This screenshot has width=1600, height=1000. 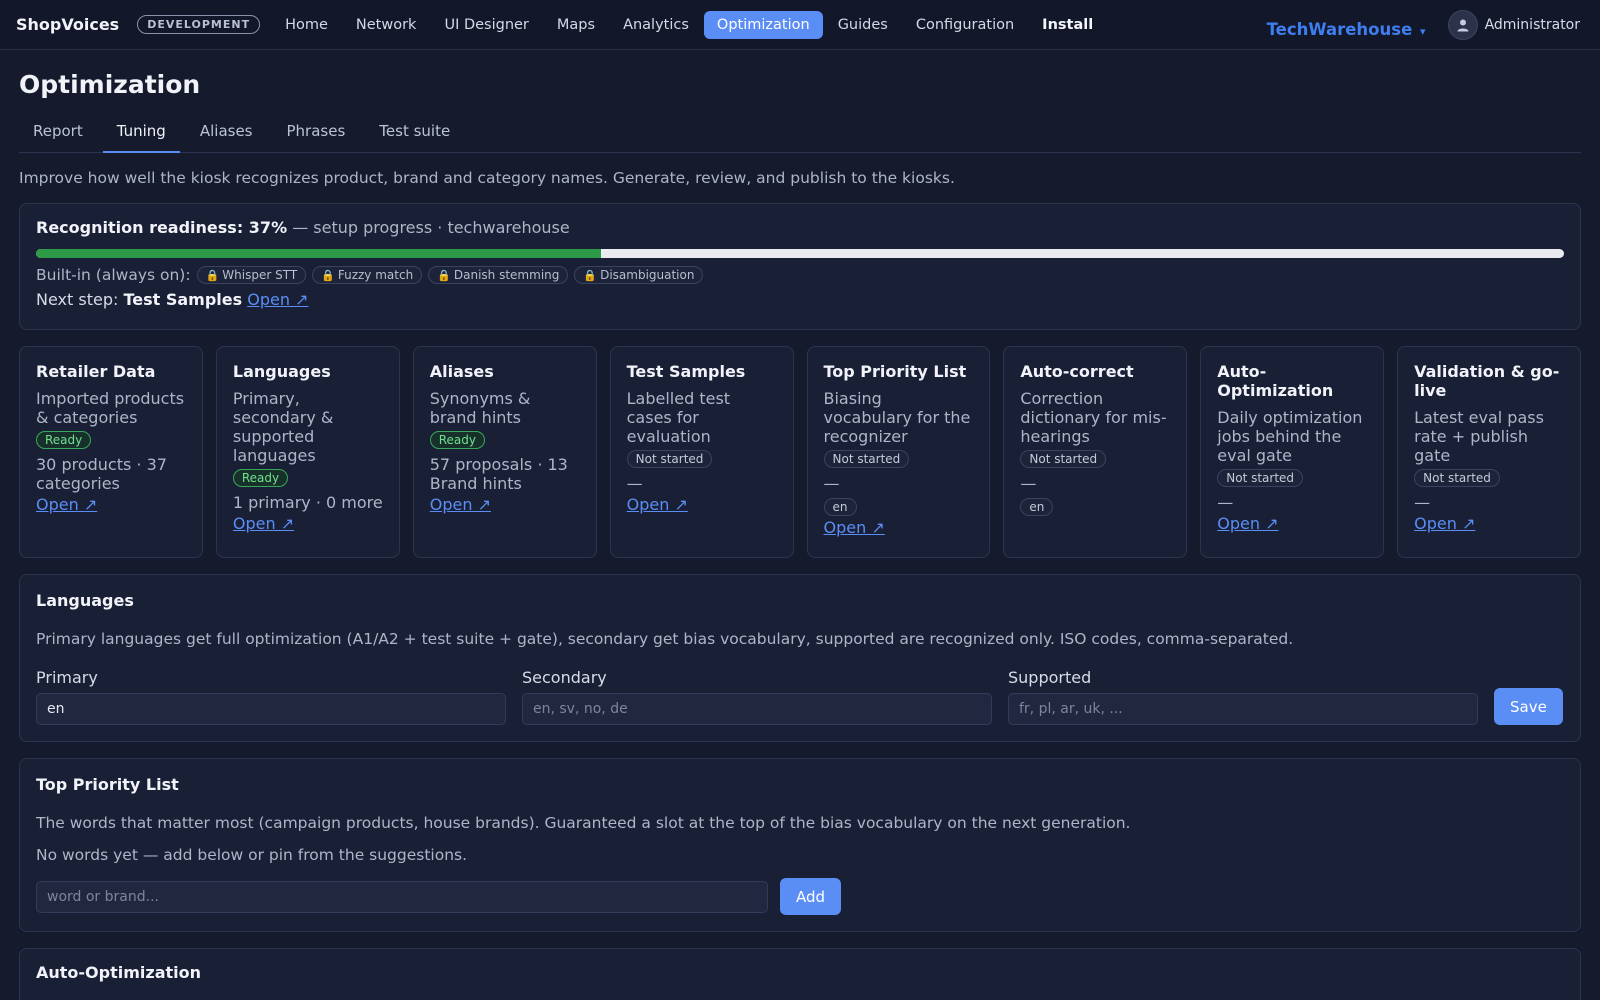 What do you see at coordinates (67, 677) in the screenshot?
I see `primary-label: Primary` at bounding box center [67, 677].